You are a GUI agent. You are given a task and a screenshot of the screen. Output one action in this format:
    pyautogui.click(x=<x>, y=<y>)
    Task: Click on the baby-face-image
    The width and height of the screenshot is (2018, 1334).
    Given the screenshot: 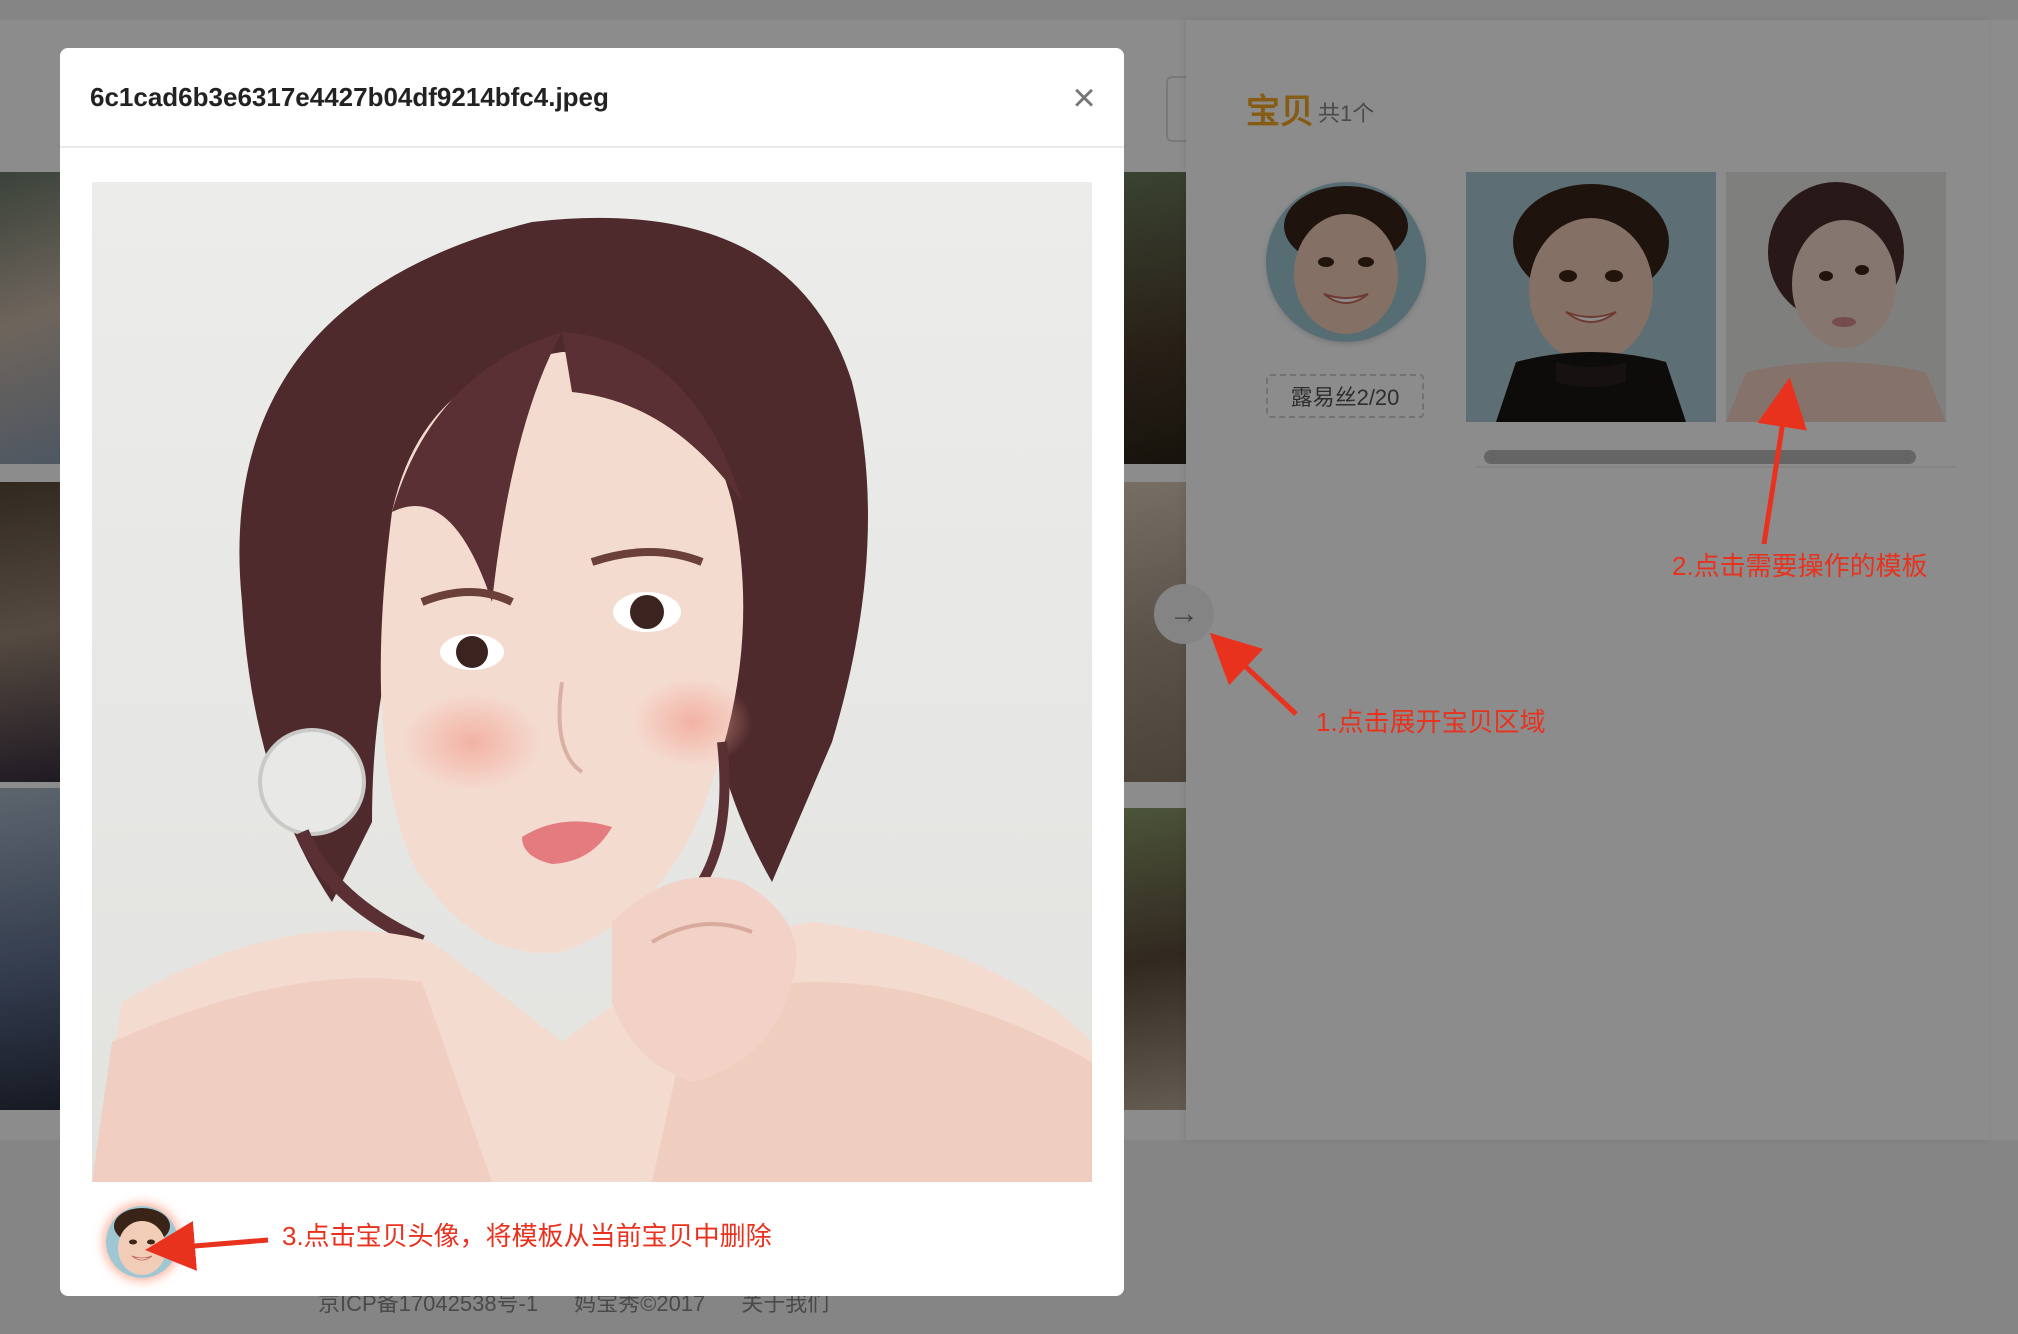 What is the action you would take?
    pyautogui.click(x=142, y=1242)
    